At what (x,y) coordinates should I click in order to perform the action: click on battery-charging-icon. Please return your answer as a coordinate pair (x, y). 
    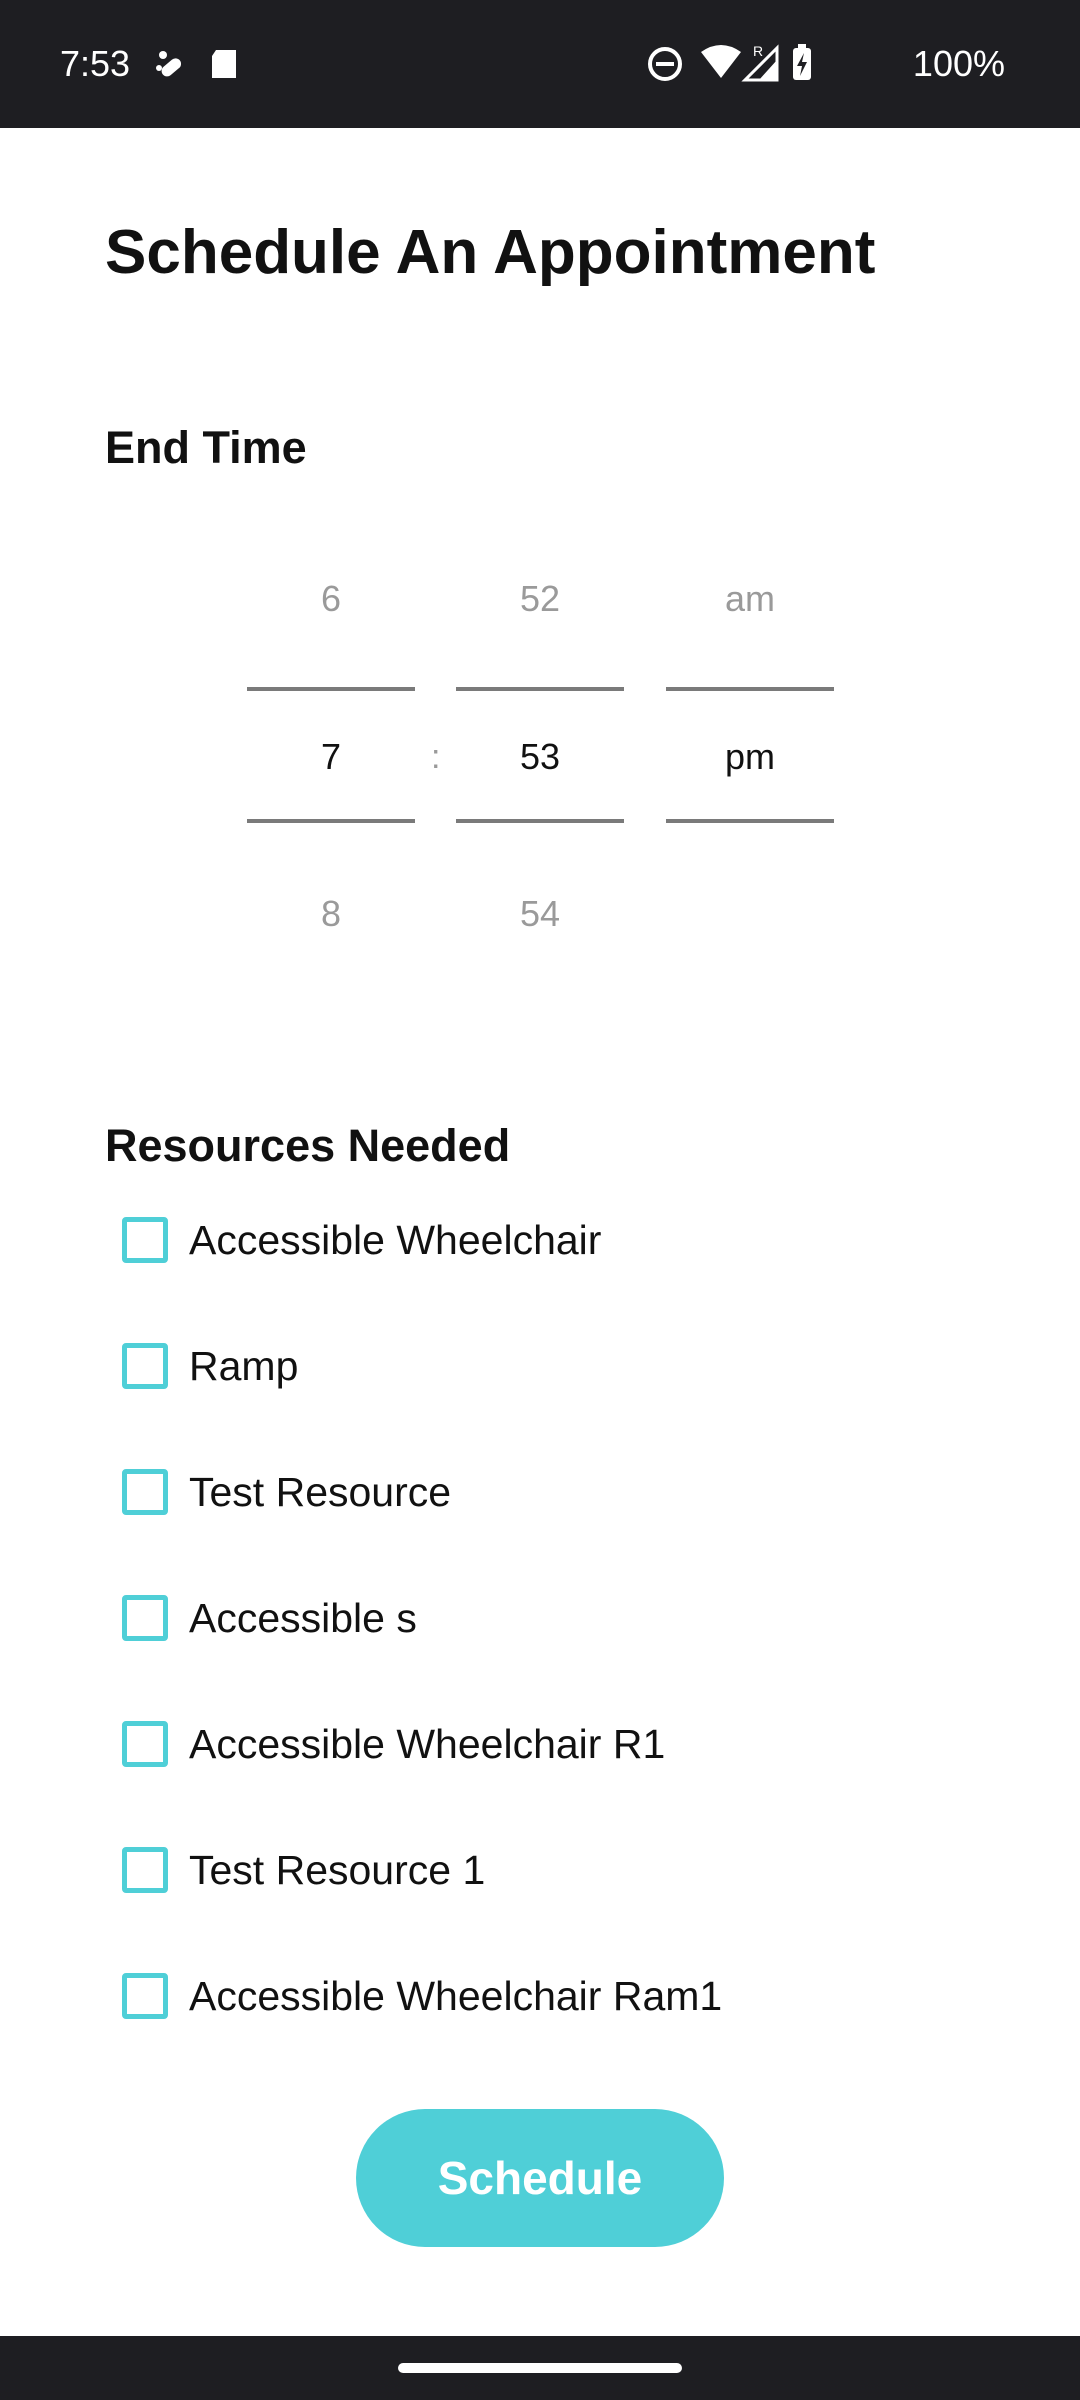
    Looking at the image, I should click on (802, 62).